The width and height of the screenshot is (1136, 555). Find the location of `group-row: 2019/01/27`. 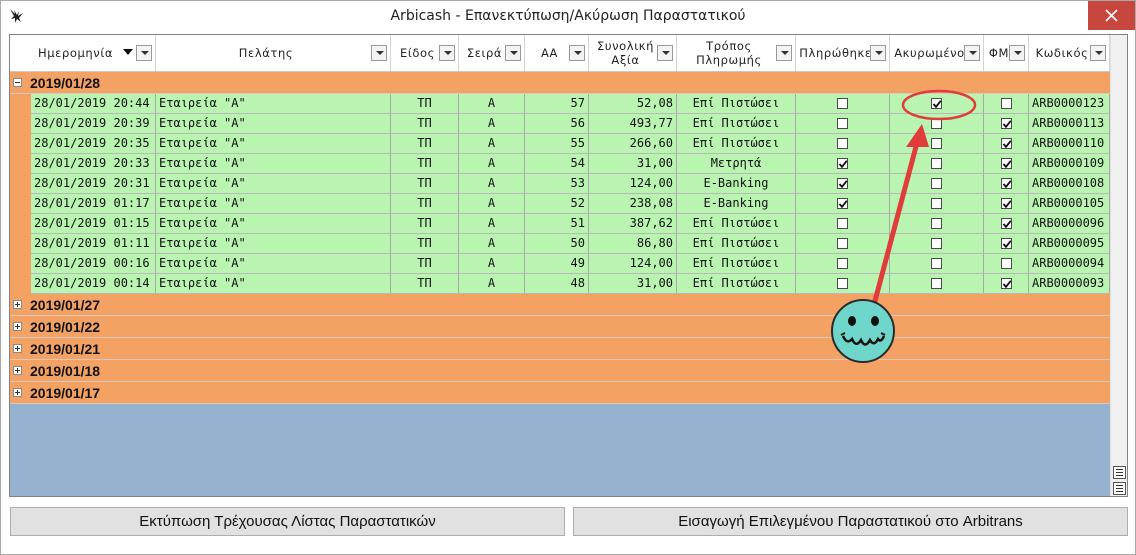

group-row: 2019/01/27 is located at coordinates (560, 305).